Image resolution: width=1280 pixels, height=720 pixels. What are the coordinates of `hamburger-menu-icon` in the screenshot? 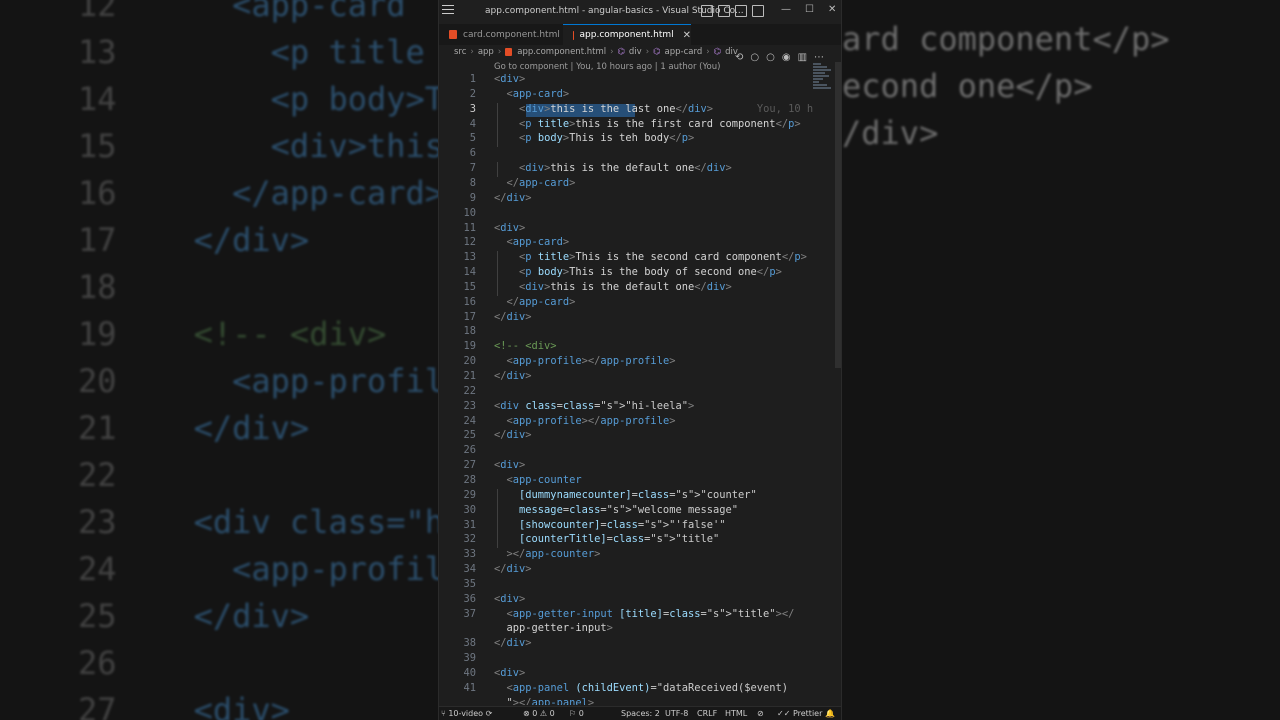 It's located at (448, 11).